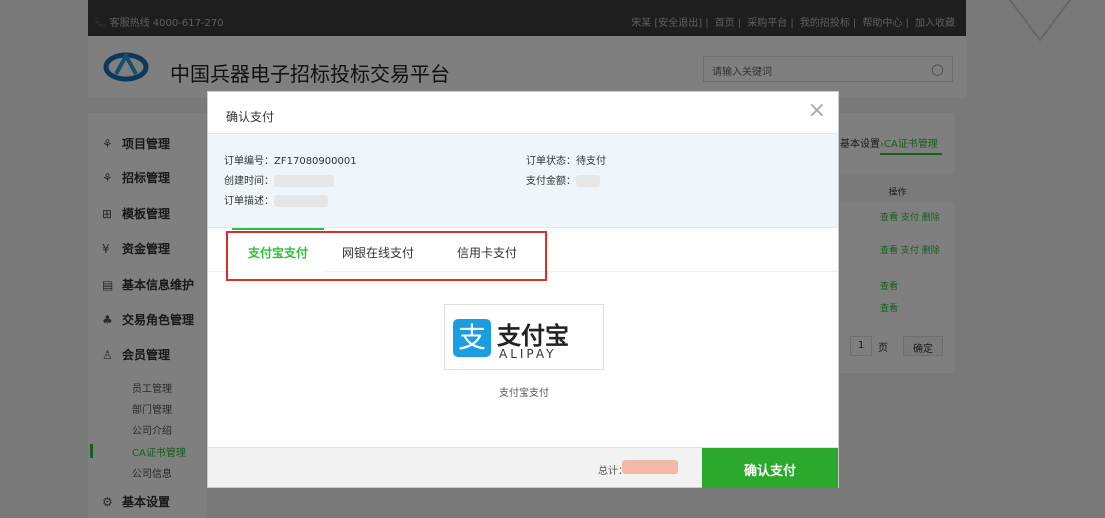 This screenshot has height=518, width=1105. I want to click on alipay-icon: 支, so click(472, 338).